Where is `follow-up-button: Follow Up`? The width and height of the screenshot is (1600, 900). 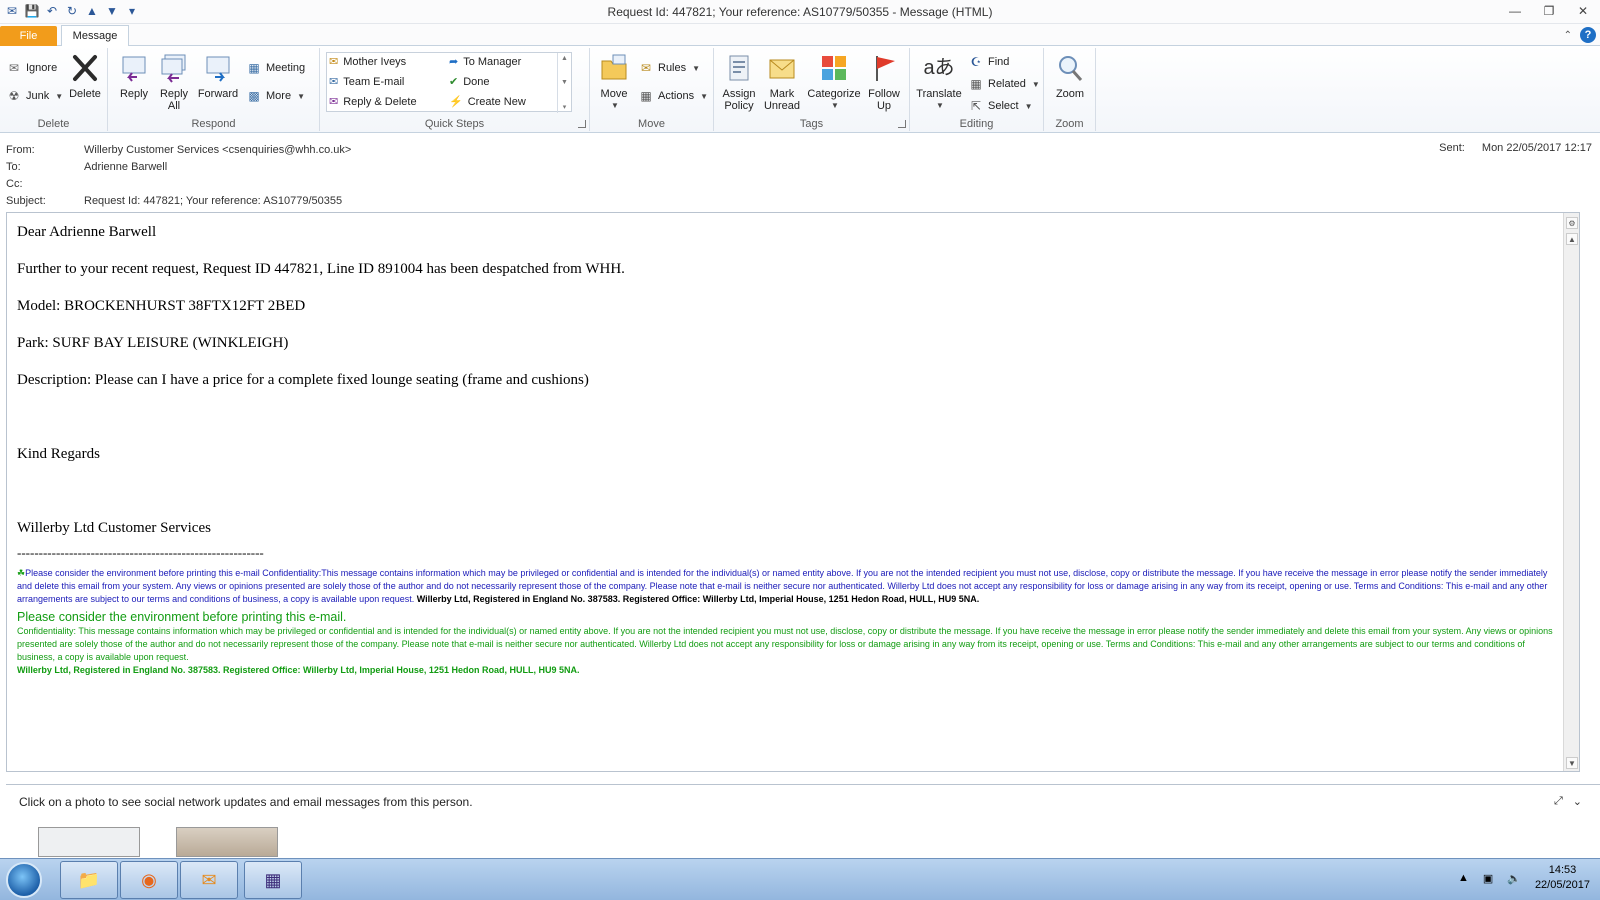 follow-up-button: Follow Up is located at coordinates (884, 82).